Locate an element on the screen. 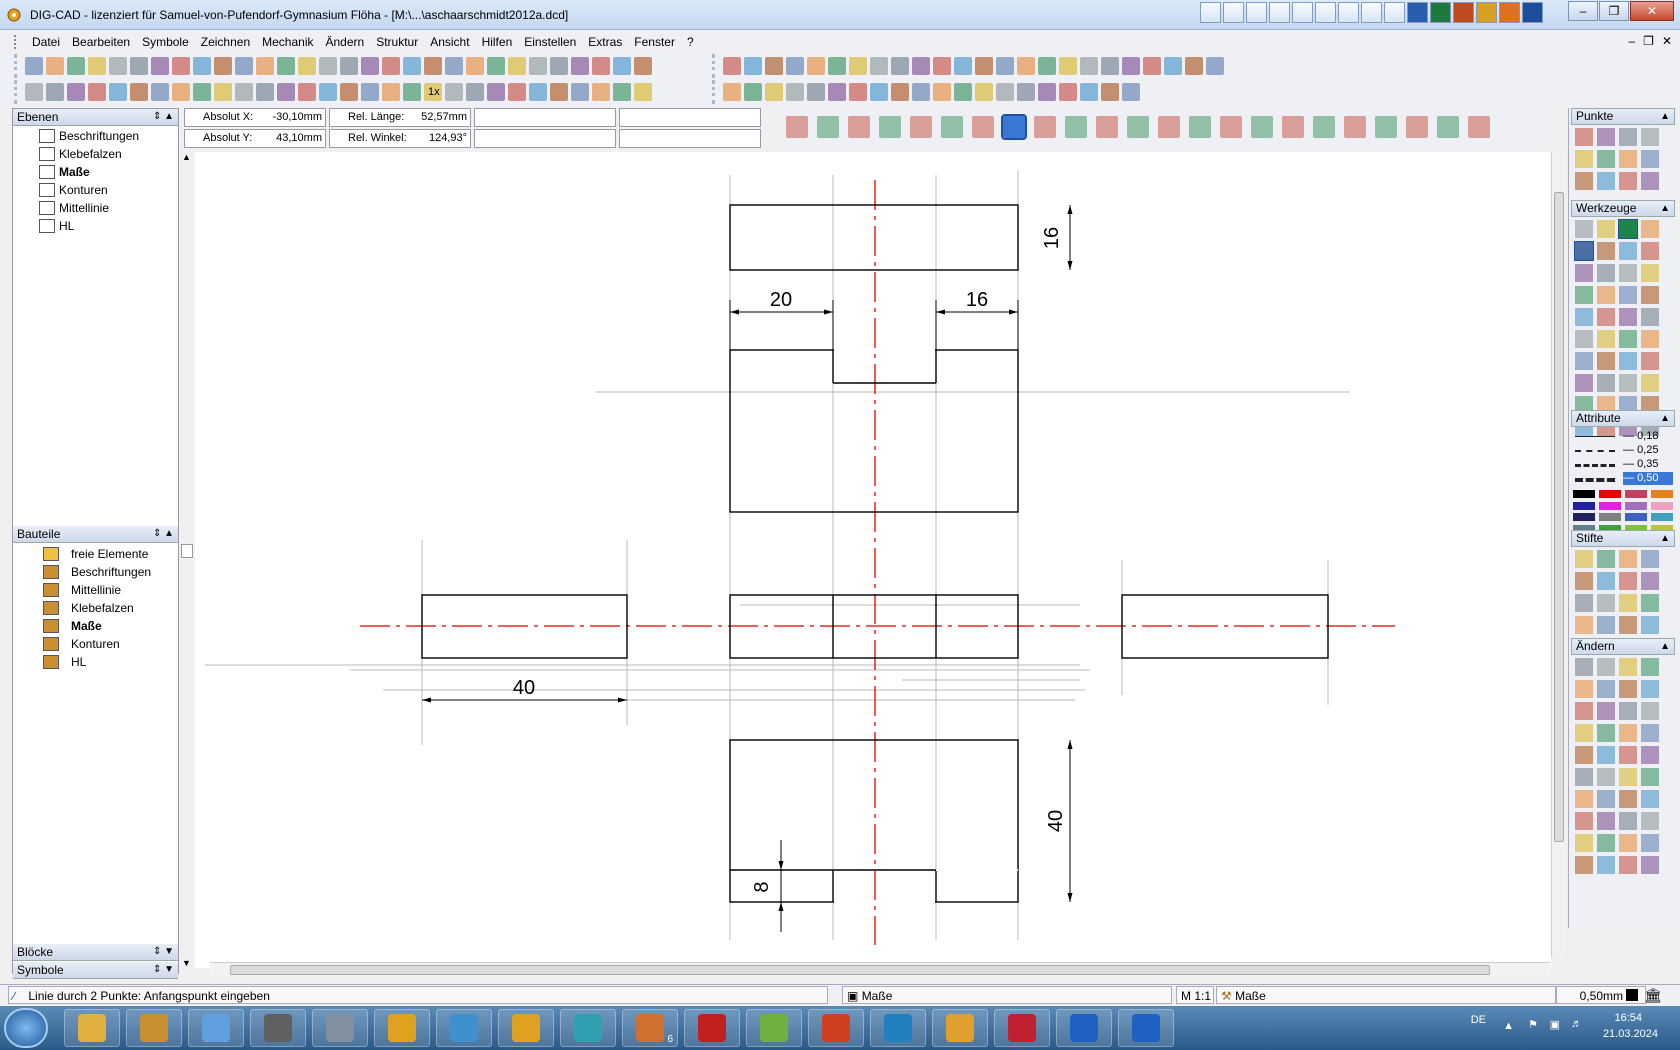  menu-item: Ändern is located at coordinates (344, 42).